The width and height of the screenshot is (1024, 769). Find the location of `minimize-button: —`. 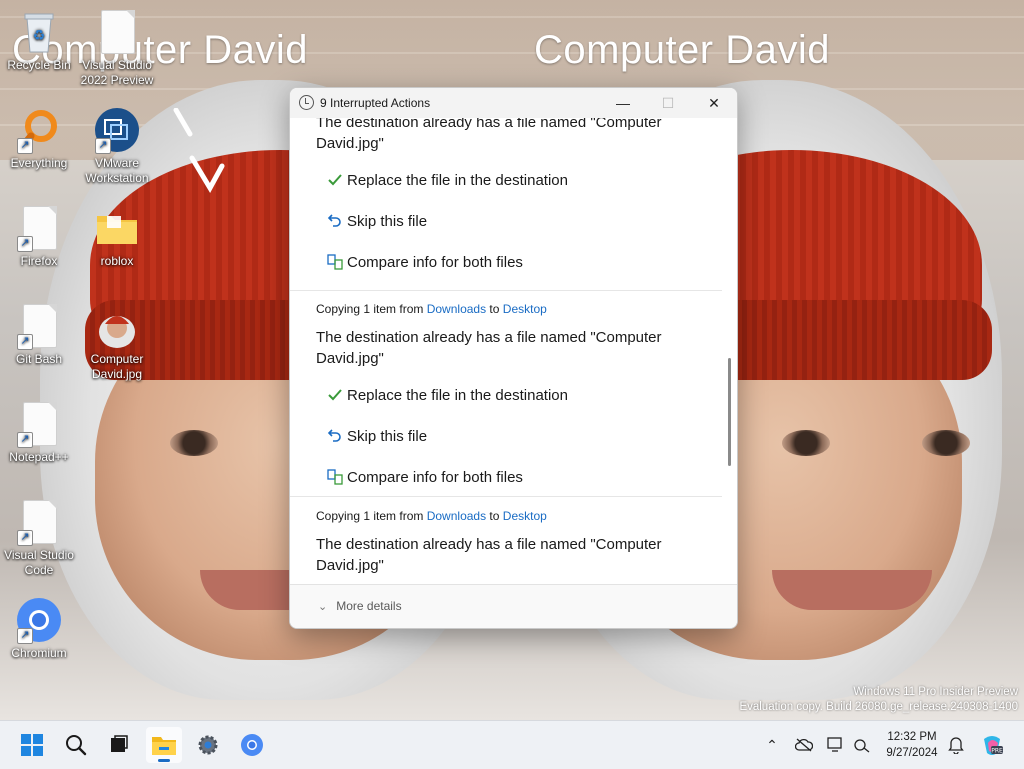

minimize-button: — is located at coordinates (623, 103).